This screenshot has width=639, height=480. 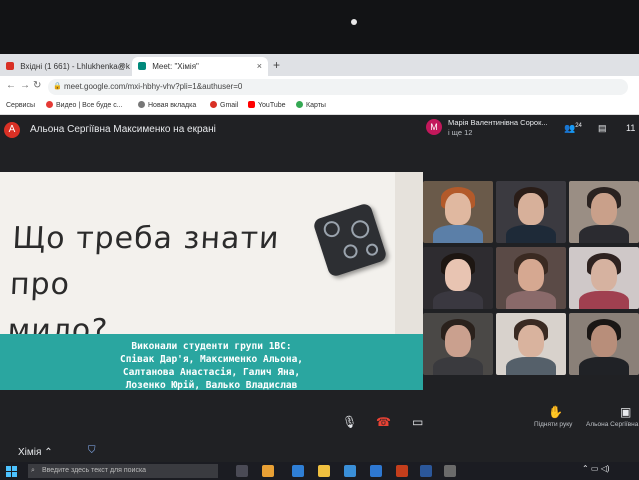 What do you see at coordinates (316, 105) in the screenshot?
I see `bookmark-maps-label: Карты` at bounding box center [316, 105].